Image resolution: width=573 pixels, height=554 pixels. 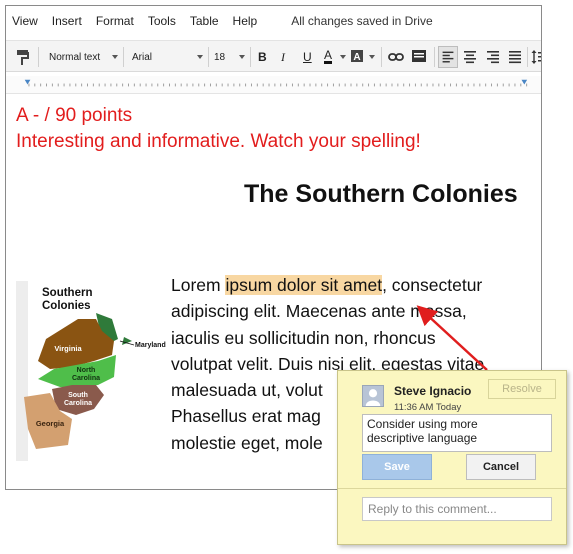 I want to click on comment-text-box: Consider using more descriptive language, so click(x=457, y=433).